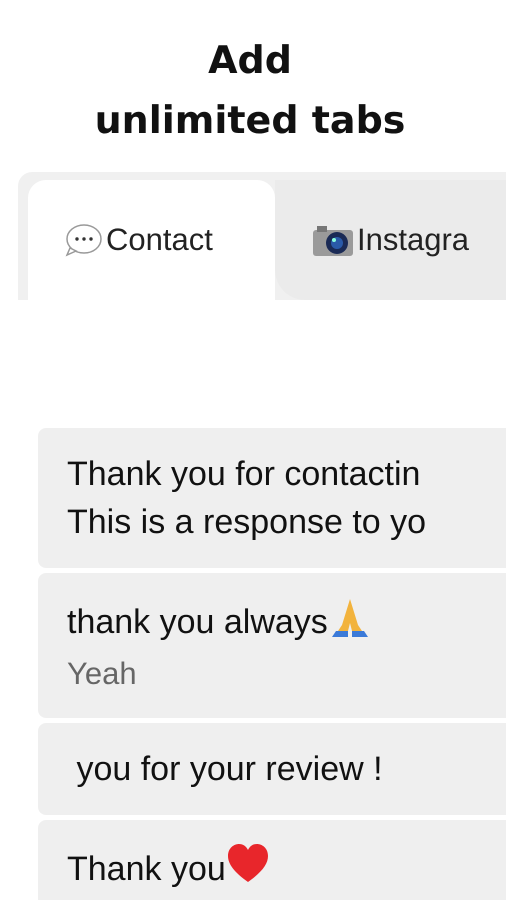 This screenshot has height=900, width=506. I want to click on headline: Add, so click(250, 60).